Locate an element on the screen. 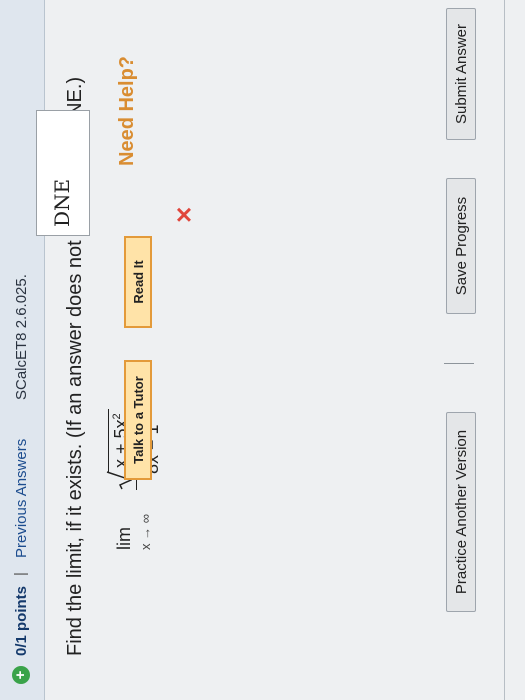 The image size is (525, 700). save-progress-button: Save Progress is located at coordinates (461, 246).